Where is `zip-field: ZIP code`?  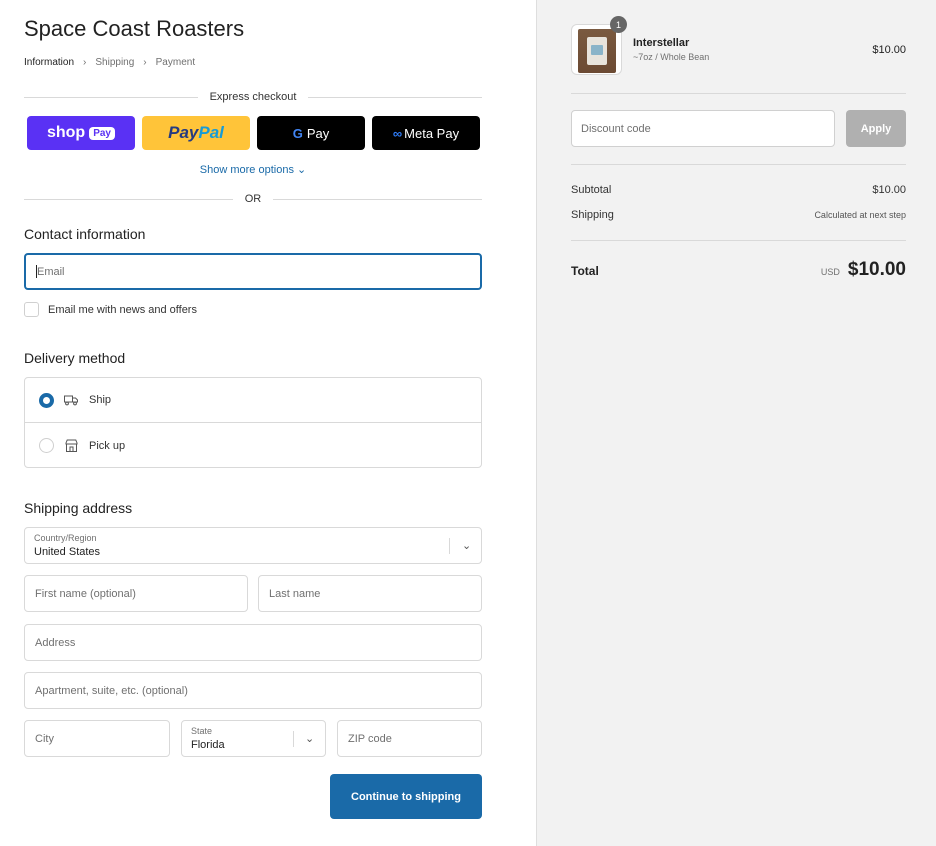 zip-field: ZIP code is located at coordinates (409, 738).